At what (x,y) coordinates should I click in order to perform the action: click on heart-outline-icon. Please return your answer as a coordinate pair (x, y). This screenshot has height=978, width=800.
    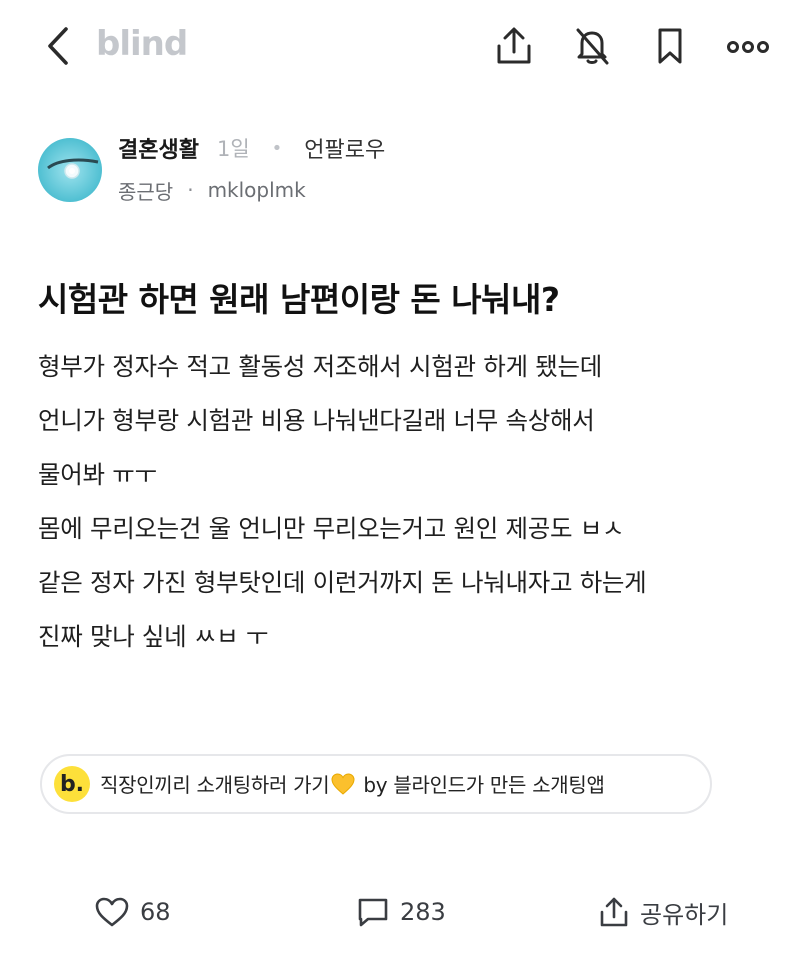
    Looking at the image, I should click on (112, 912).